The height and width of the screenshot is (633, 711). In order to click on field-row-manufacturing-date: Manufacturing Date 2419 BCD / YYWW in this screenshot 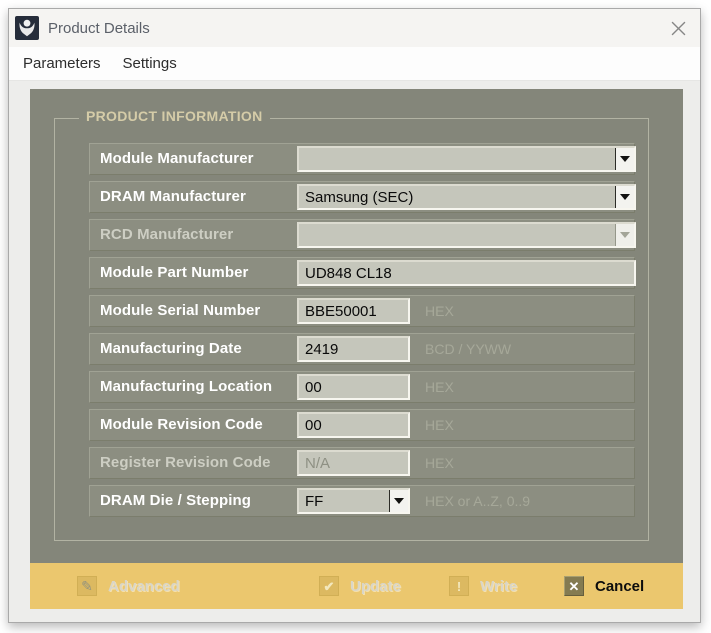, I will do `click(362, 349)`.